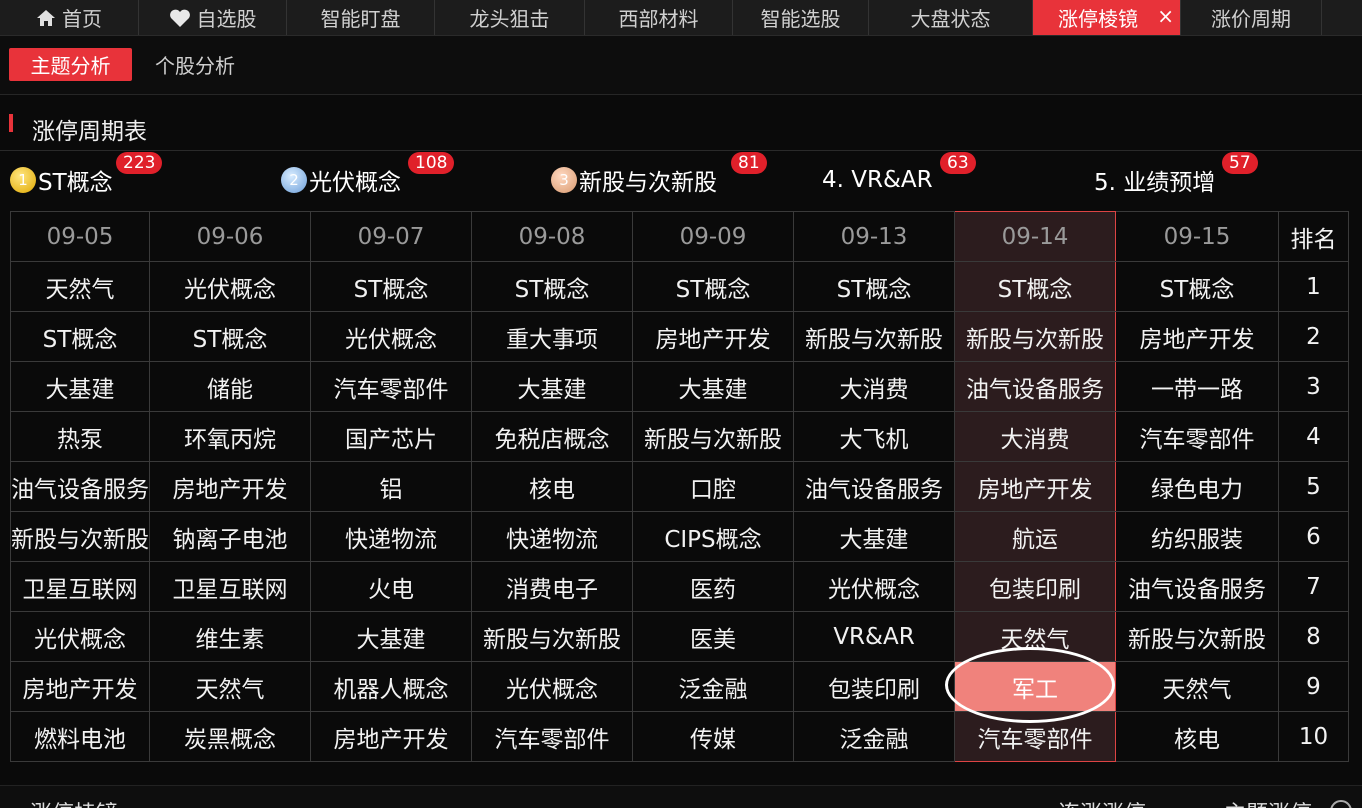  What do you see at coordinates (230, 536) in the screenshot?
I see `theme-cell: 钠离子电池` at bounding box center [230, 536].